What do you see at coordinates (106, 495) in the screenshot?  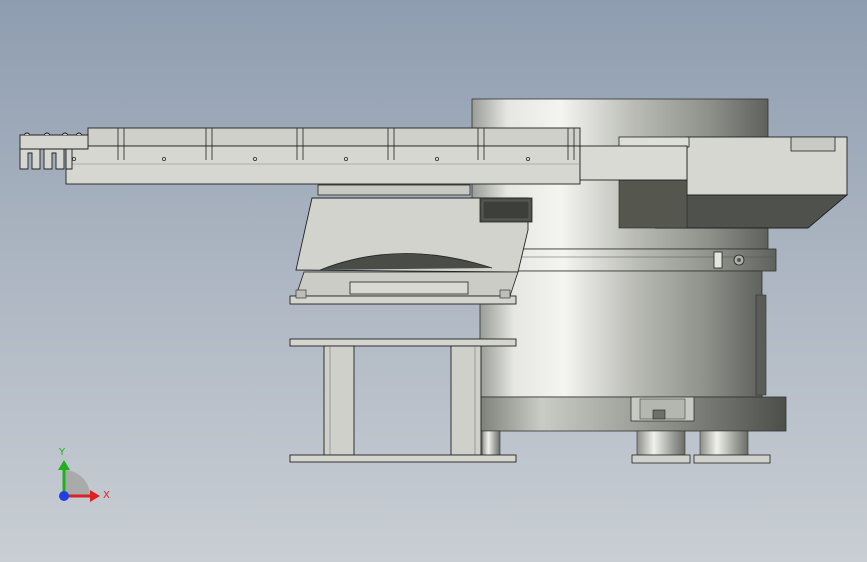 I see `triad-x-label: X` at bounding box center [106, 495].